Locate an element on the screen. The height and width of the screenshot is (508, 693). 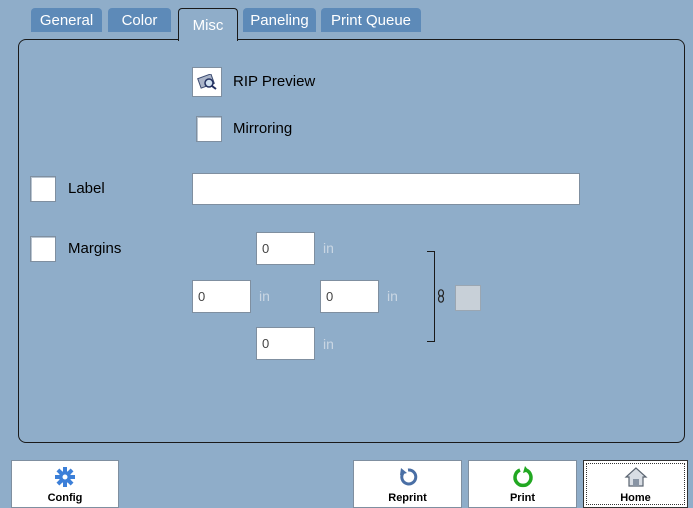
margin-top-input: 0 is located at coordinates (285, 248).